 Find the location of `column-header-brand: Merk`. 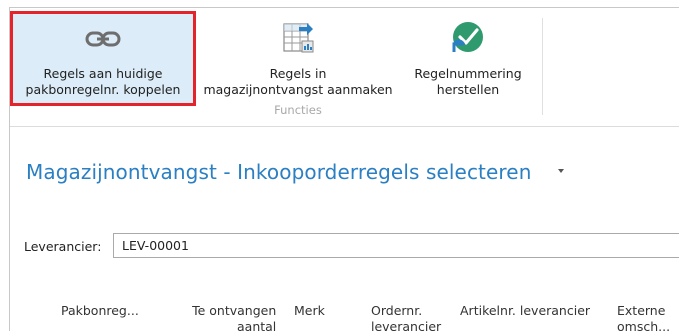

column-header-brand: Merk is located at coordinates (309, 311).